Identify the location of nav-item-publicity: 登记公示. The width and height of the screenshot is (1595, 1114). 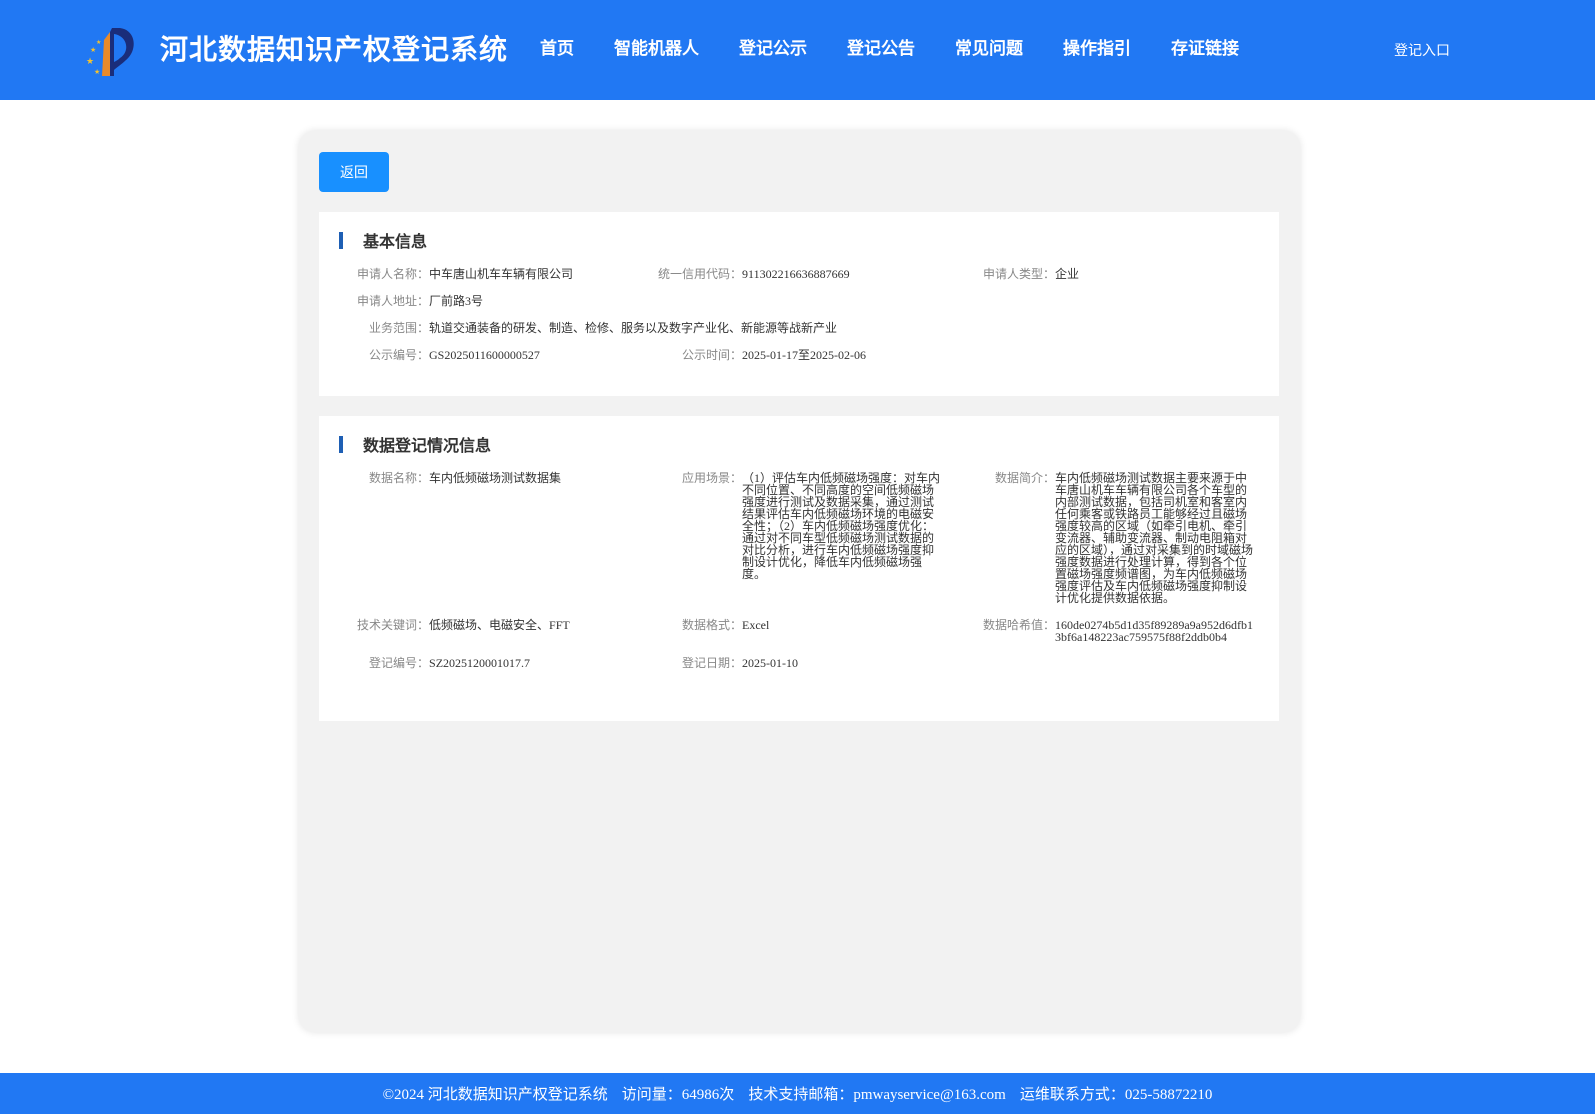
(773, 46).